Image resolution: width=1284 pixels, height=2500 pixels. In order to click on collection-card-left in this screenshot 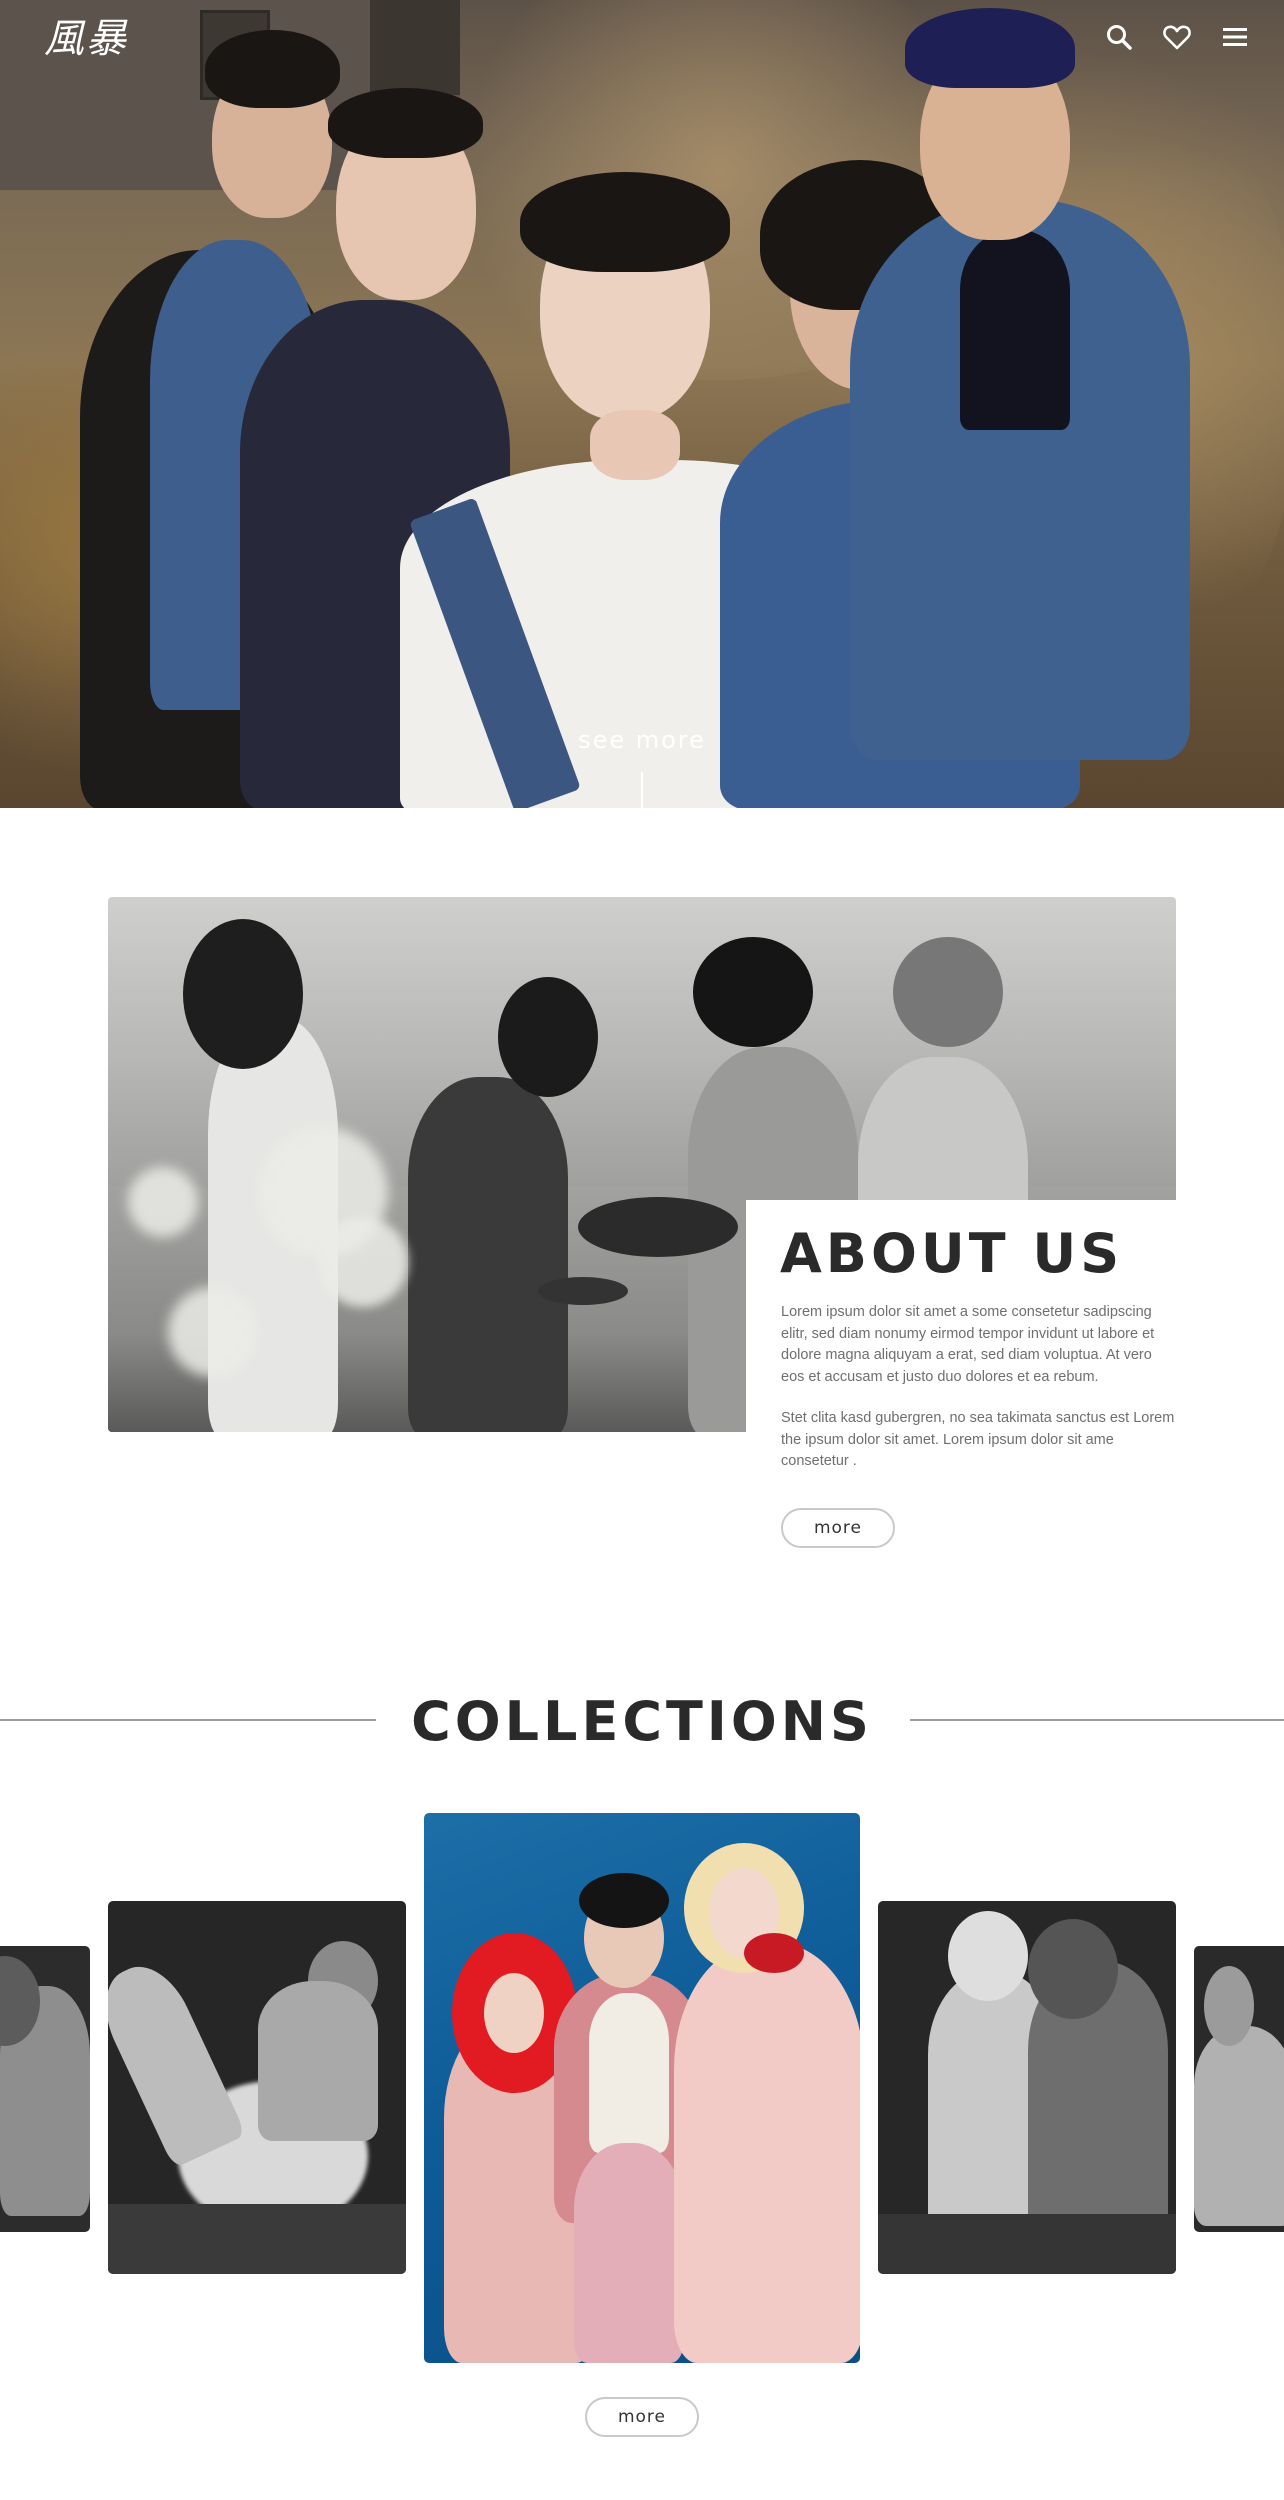, I will do `click(257, 2087)`.